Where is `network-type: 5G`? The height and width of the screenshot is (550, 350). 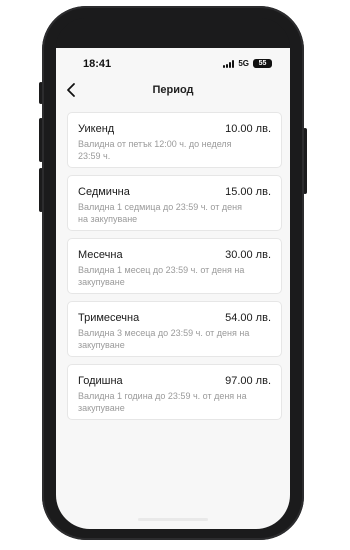 network-type: 5G is located at coordinates (243, 63).